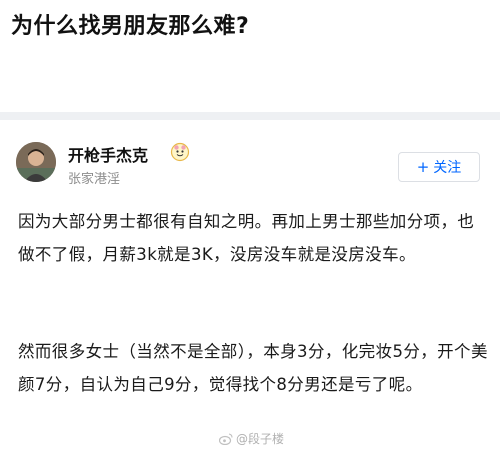 The width and height of the screenshot is (500, 455). What do you see at coordinates (36, 162) in the screenshot?
I see `author-avatar` at bounding box center [36, 162].